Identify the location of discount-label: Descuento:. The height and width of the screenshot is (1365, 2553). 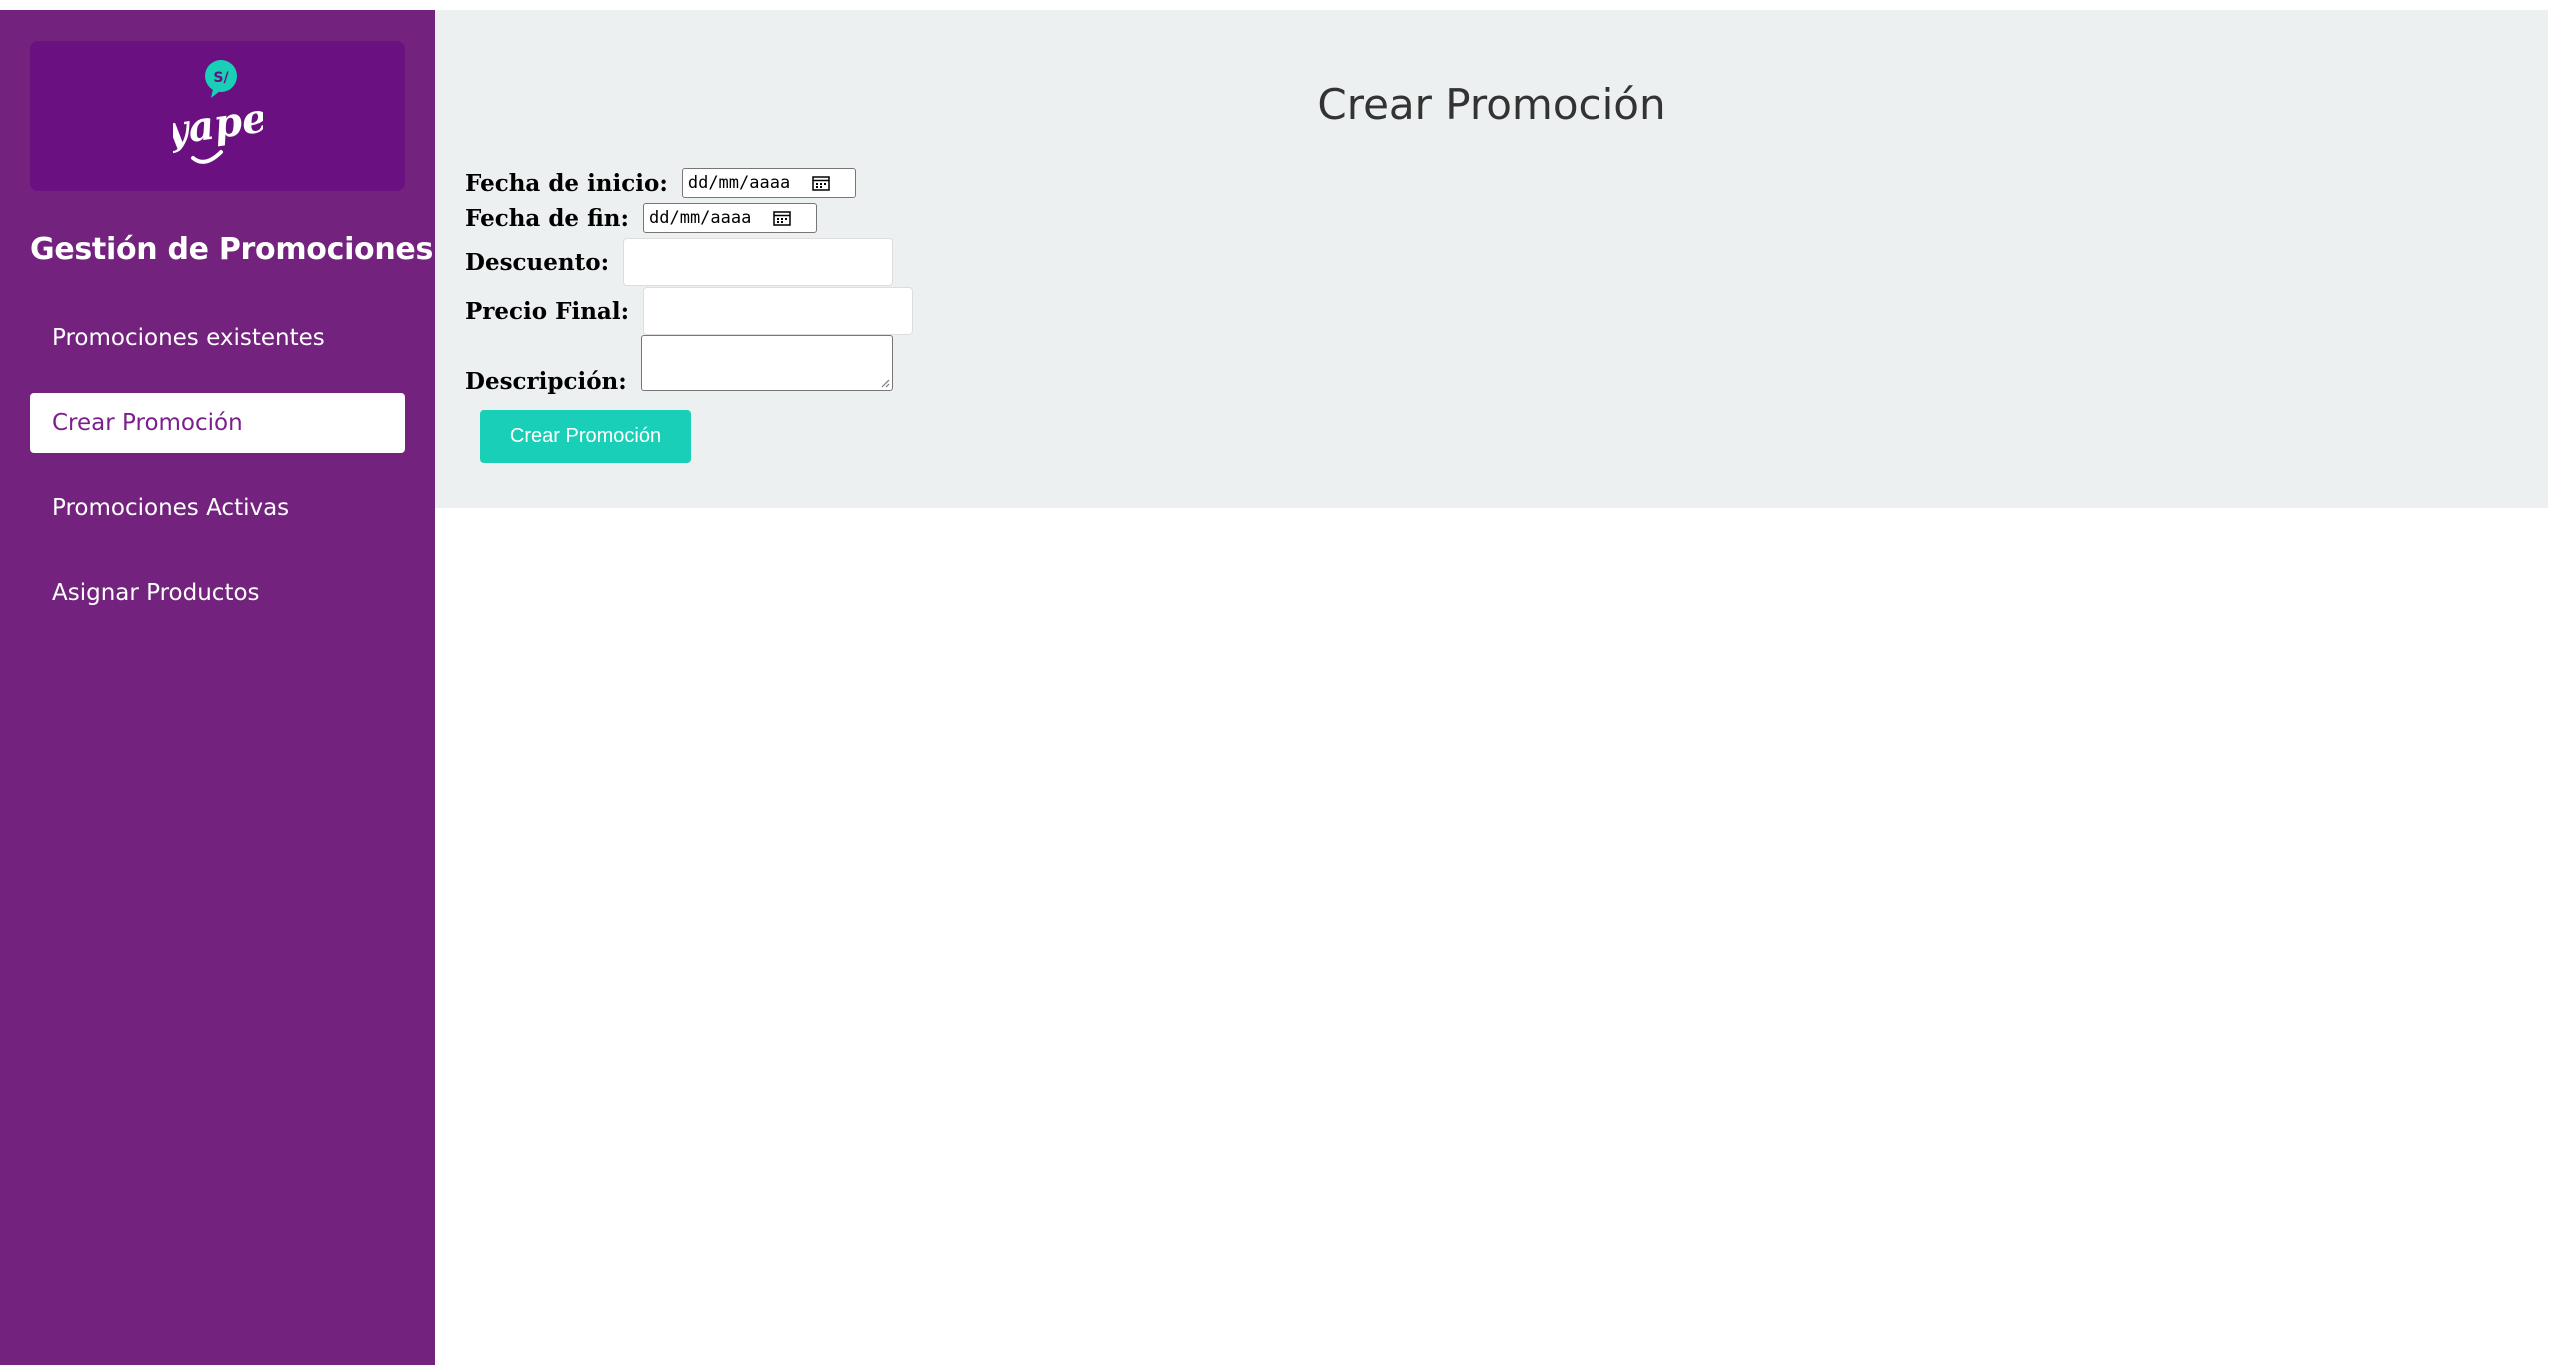
(537, 262).